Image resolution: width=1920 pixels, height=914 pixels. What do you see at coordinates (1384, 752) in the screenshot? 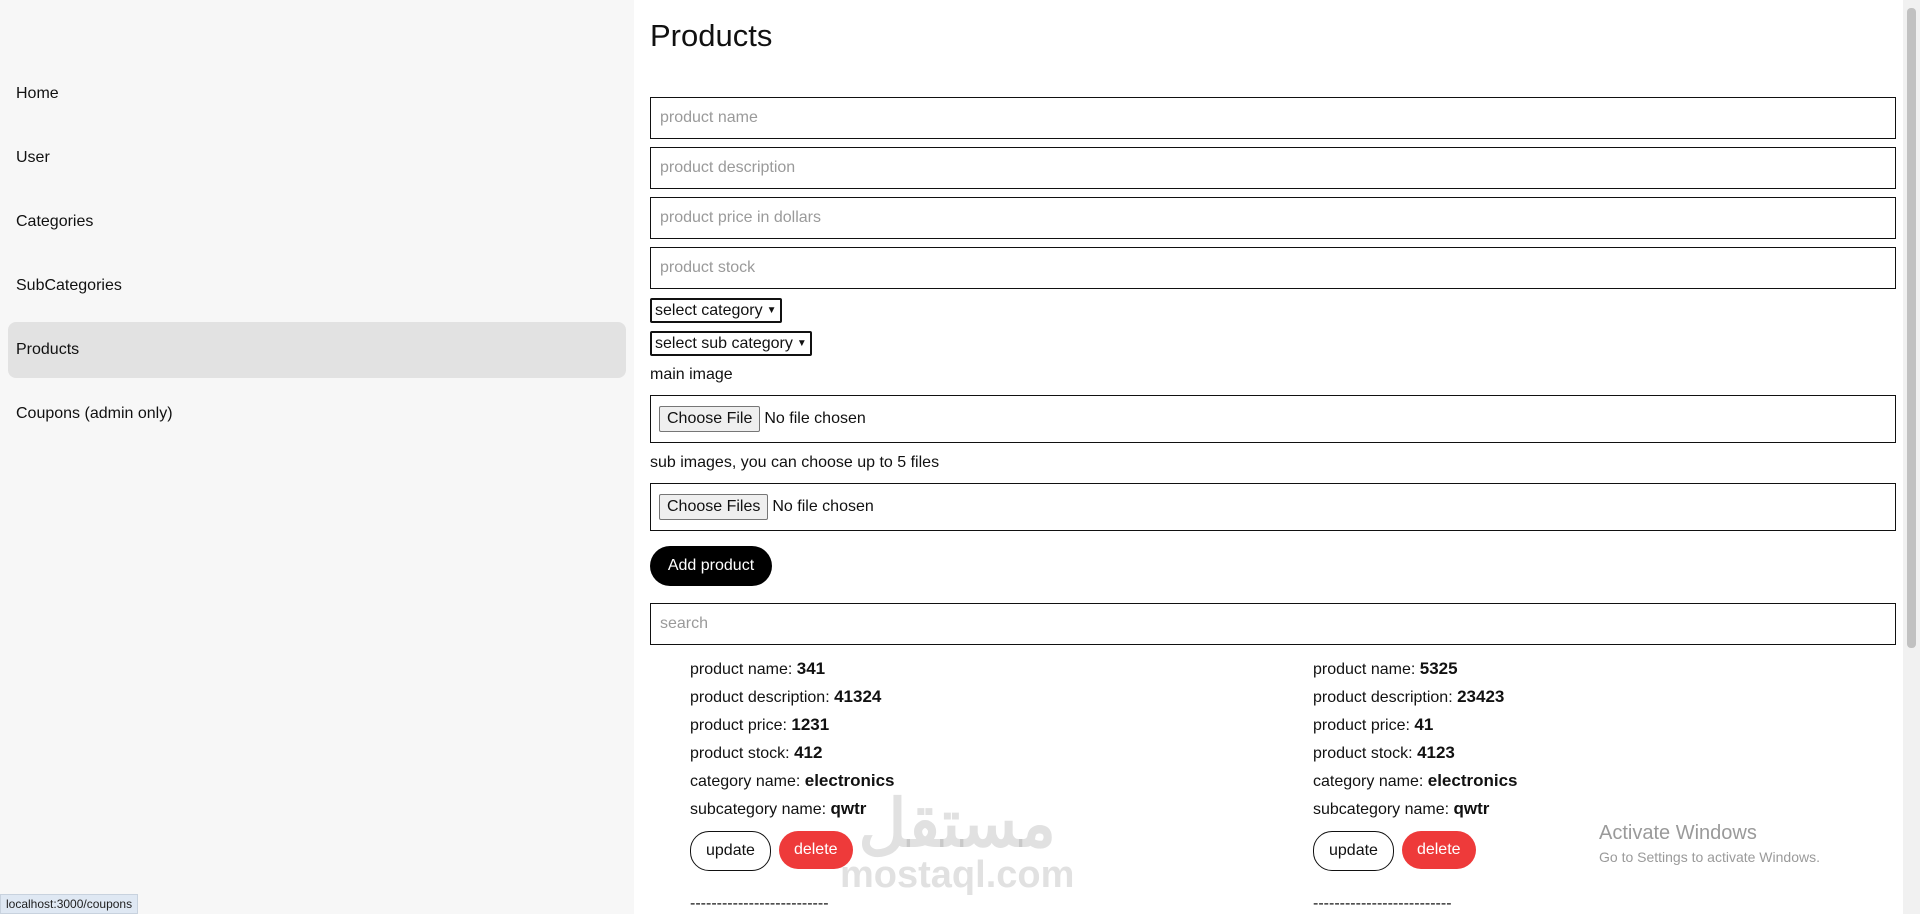
I see `product-stock-row: product stock: 4123` at bounding box center [1384, 752].